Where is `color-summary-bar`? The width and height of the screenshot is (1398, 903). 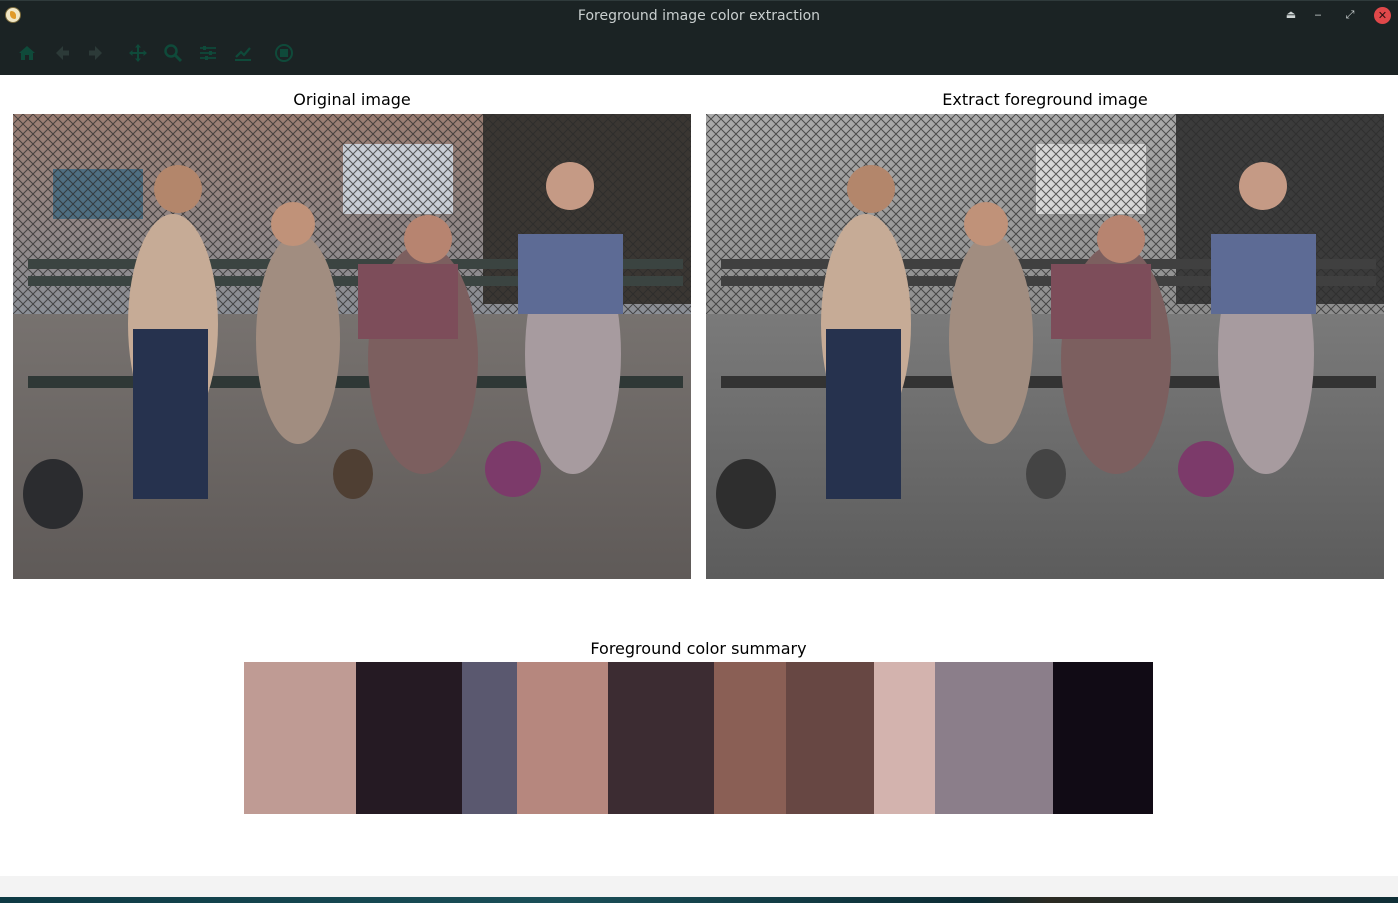 color-summary-bar is located at coordinates (698, 738).